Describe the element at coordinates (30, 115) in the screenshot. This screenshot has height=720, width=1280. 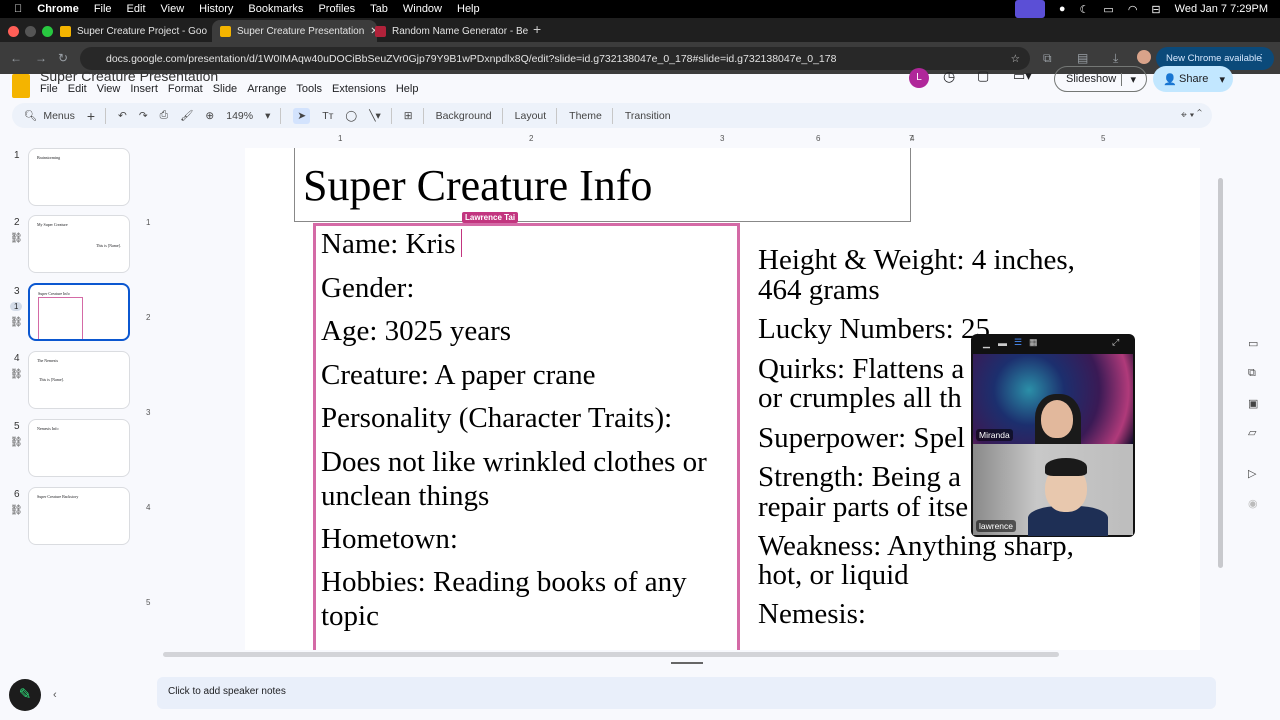
I see `search-icon: 🔍︎` at that location.